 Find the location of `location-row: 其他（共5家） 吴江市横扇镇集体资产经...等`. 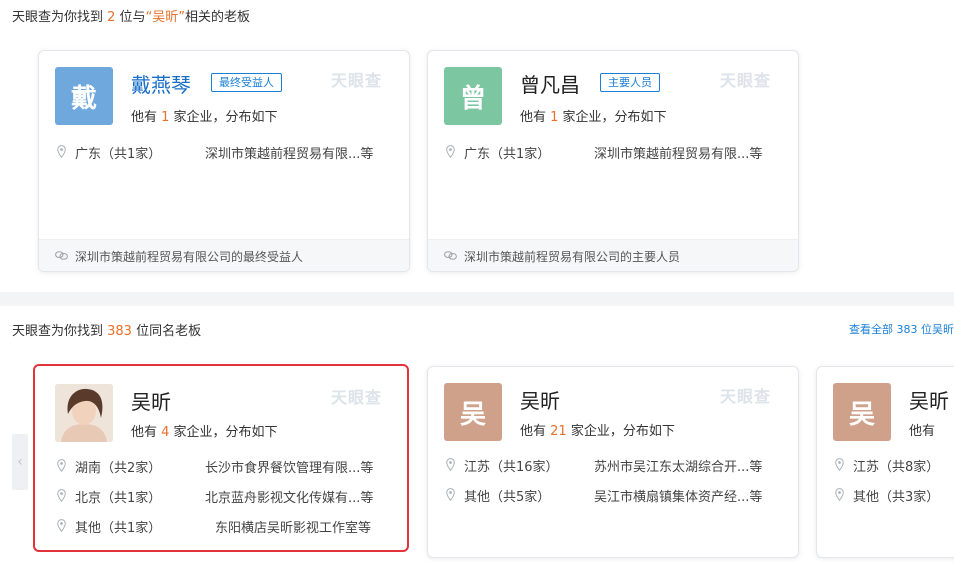

location-row: 其他（共5家） 吴江市横扇镇集体资产经...等 is located at coordinates (616, 495).